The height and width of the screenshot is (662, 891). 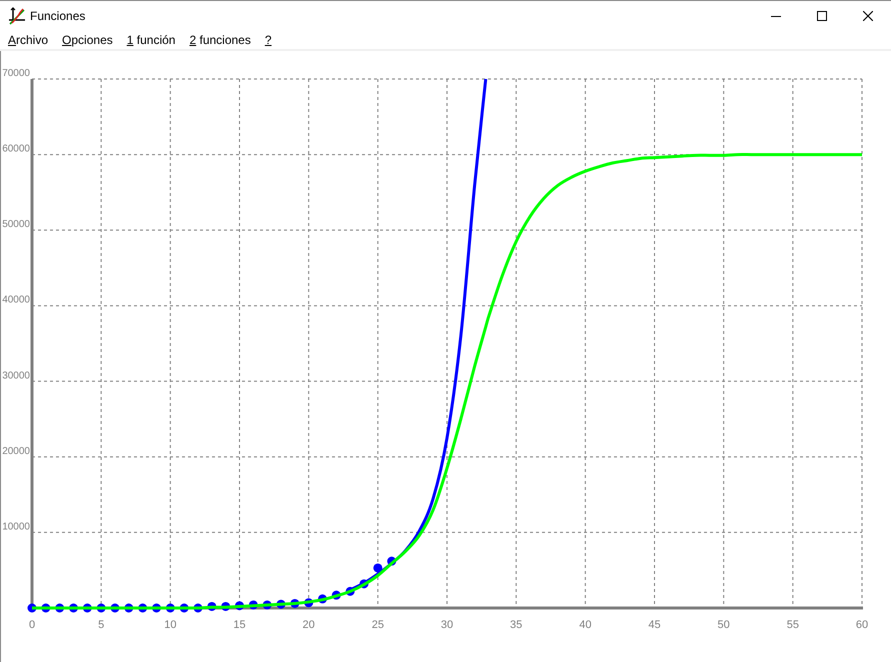 I want to click on axis-label: 35, so click(x=516, y=625).